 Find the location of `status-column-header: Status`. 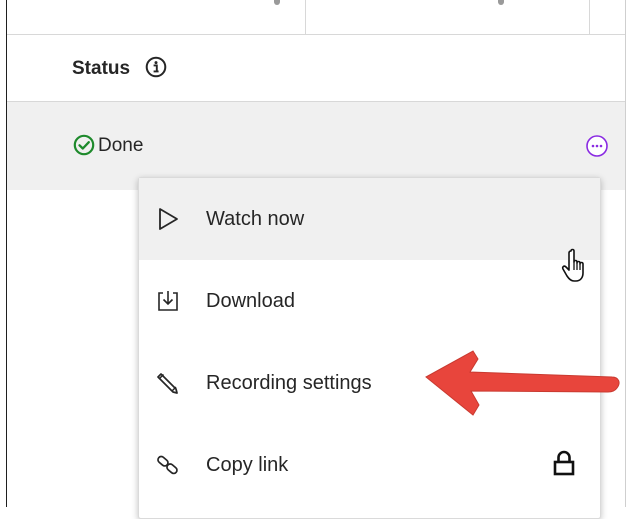

status-column-header: Status is located at coordinates (316, 68).